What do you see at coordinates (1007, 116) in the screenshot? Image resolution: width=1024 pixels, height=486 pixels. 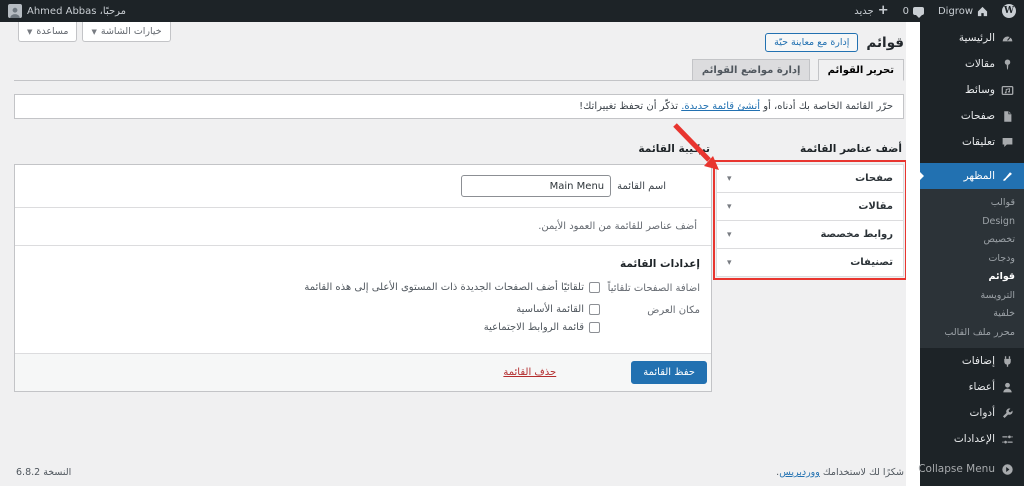 I see `pages-icon` at bounding box center [1007, 116].